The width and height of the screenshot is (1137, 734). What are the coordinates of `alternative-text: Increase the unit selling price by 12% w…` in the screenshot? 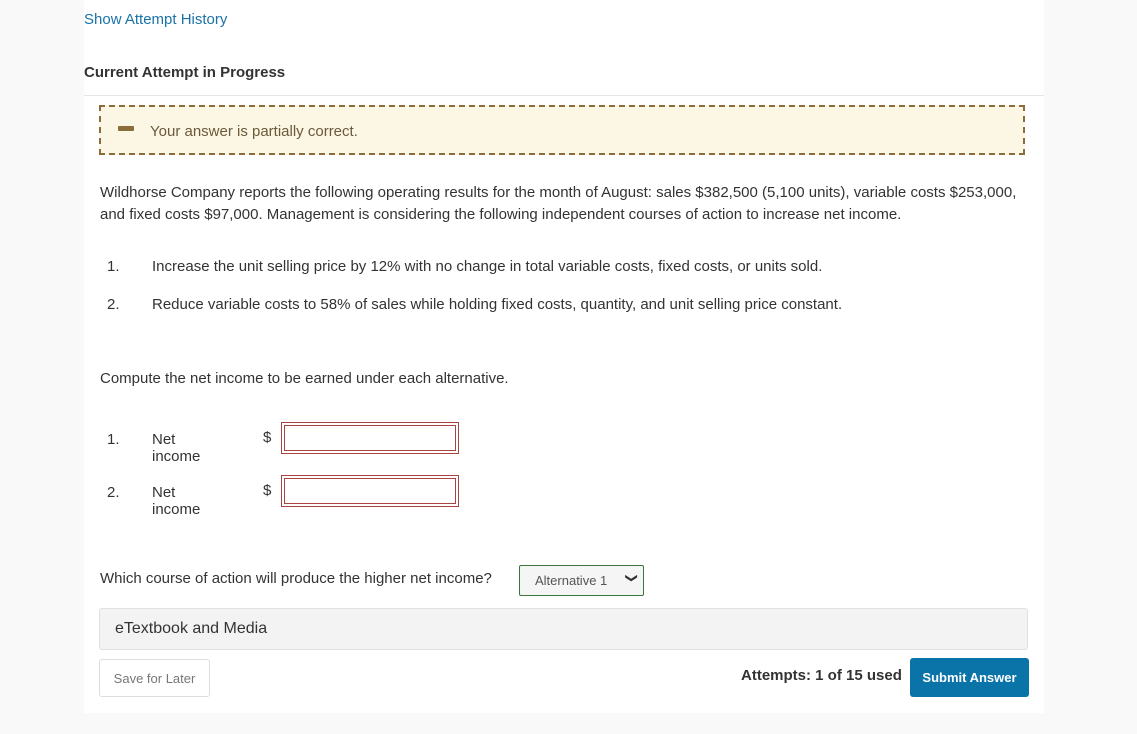 It's located at (487, 266).